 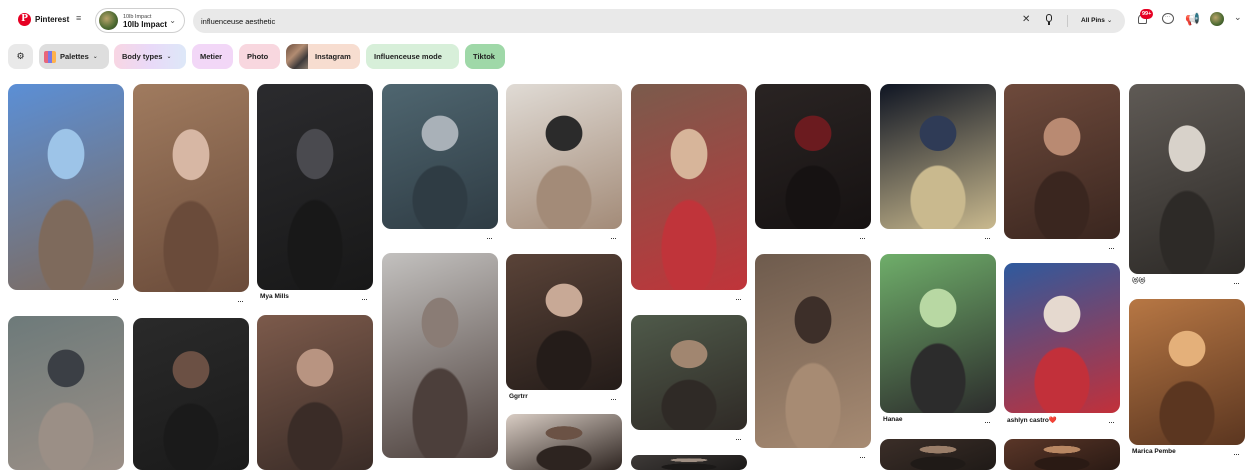 What do you see at coordinates (78, 18) in the screenshot?
I see `menu-icon: ≡` at bounding box center [78, 18].